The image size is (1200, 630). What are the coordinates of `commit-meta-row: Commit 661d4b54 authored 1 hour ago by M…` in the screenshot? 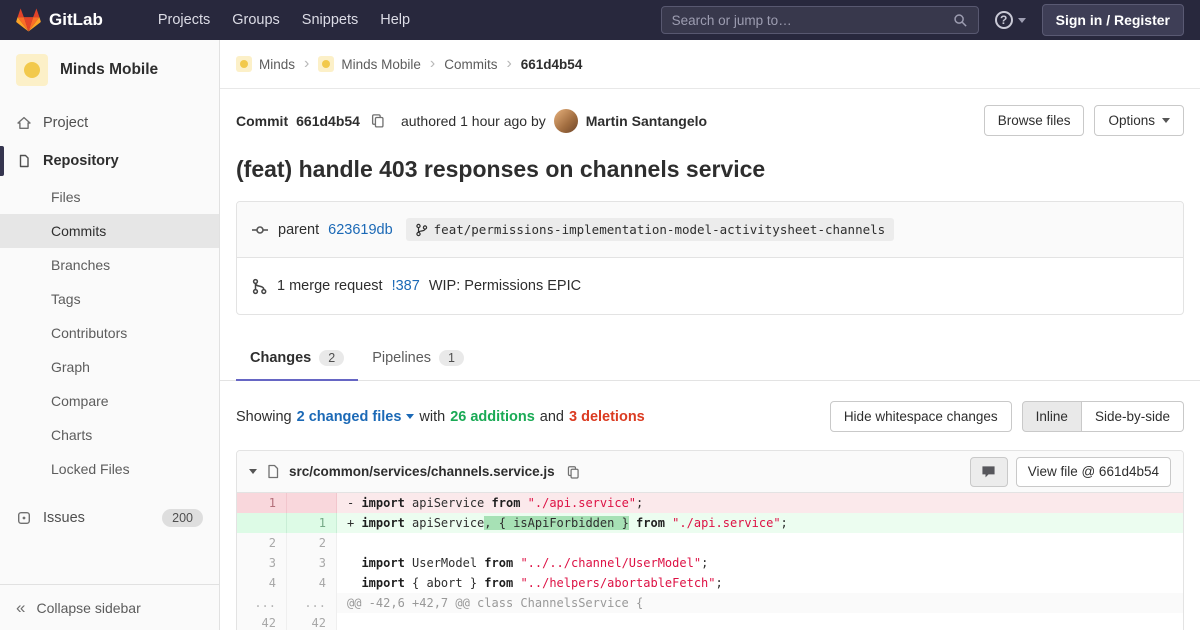 It's located at (710, 112).